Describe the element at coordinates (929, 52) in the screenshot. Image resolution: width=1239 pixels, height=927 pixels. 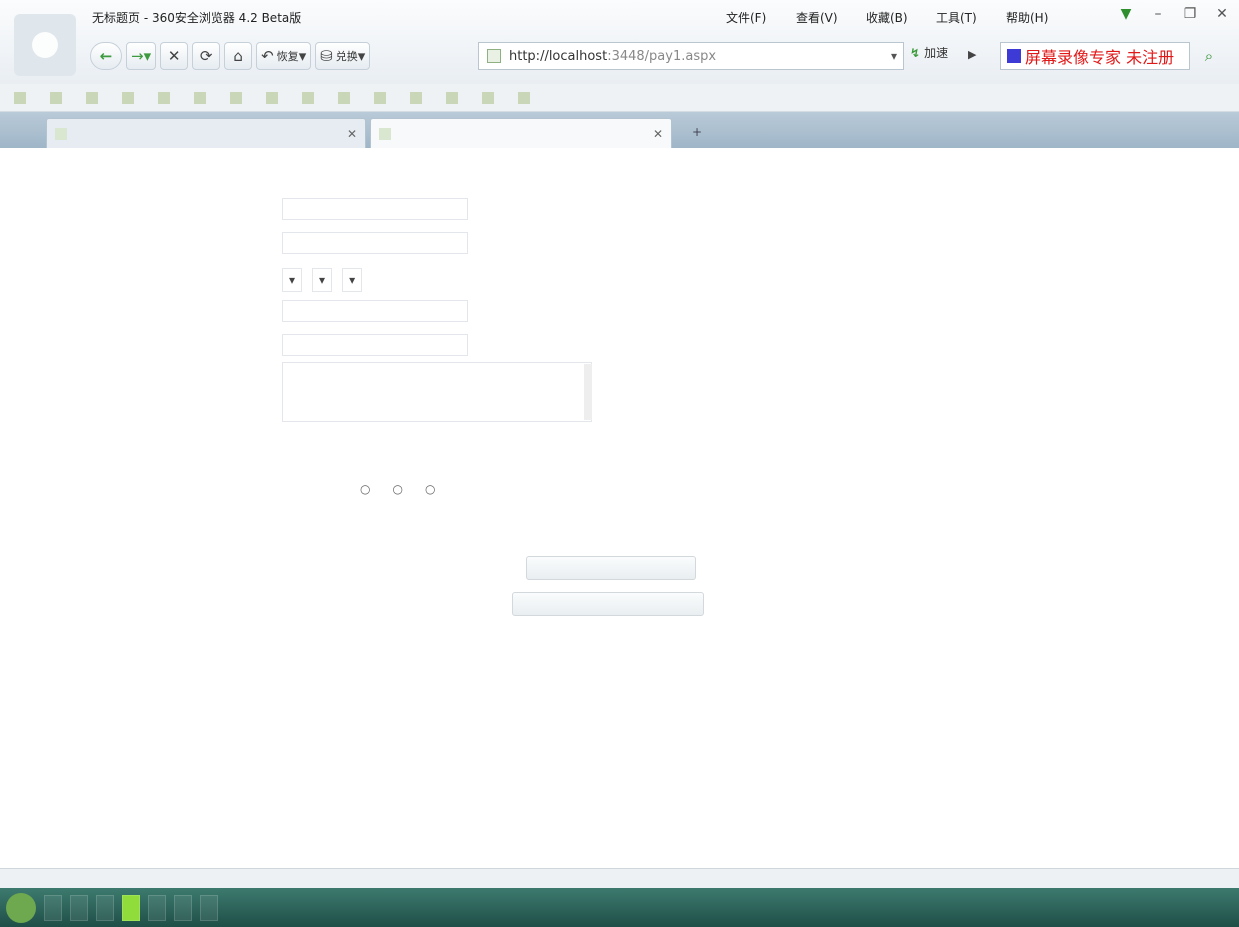
I see `accelerate-button: ↯ 加速` at that location.